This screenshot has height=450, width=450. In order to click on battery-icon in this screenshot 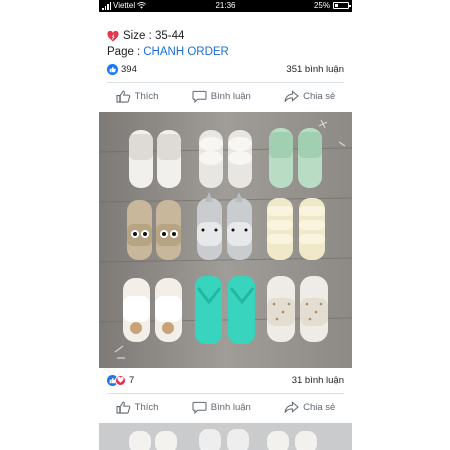, I will do `click(342, 5)`.